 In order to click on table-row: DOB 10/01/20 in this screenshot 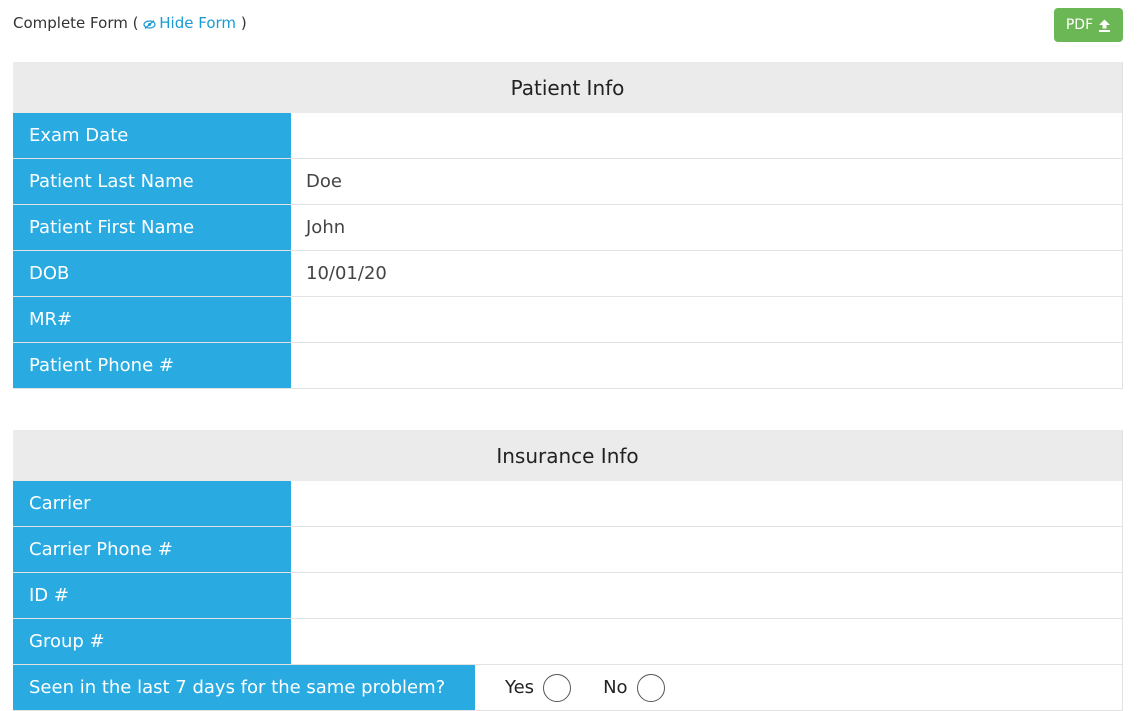, I will do `click(567, 274)`.